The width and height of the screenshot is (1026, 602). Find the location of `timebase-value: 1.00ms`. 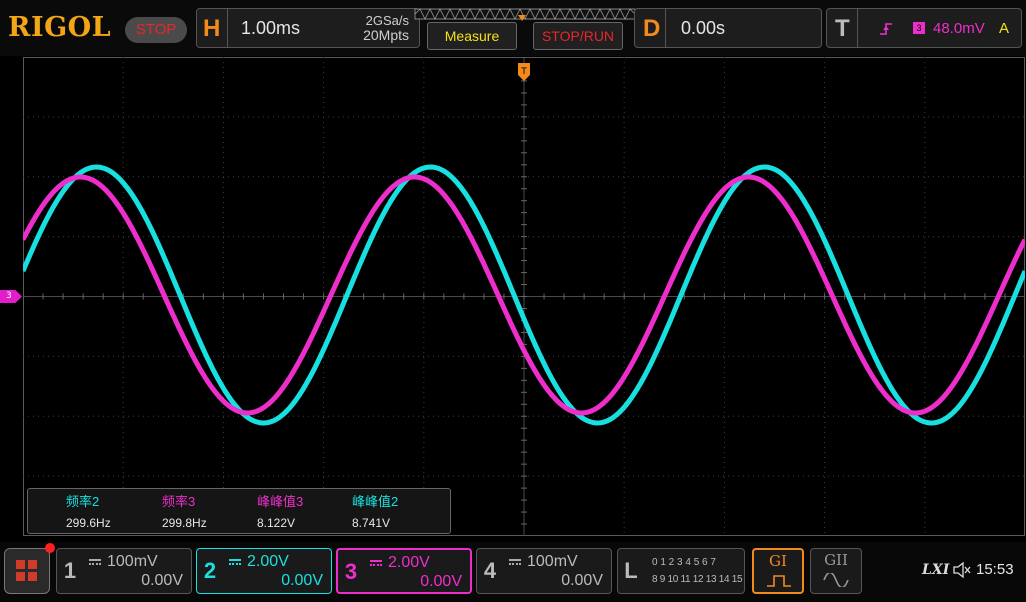

timebase-value: 1.00ms is located at coordinates (271, 28).